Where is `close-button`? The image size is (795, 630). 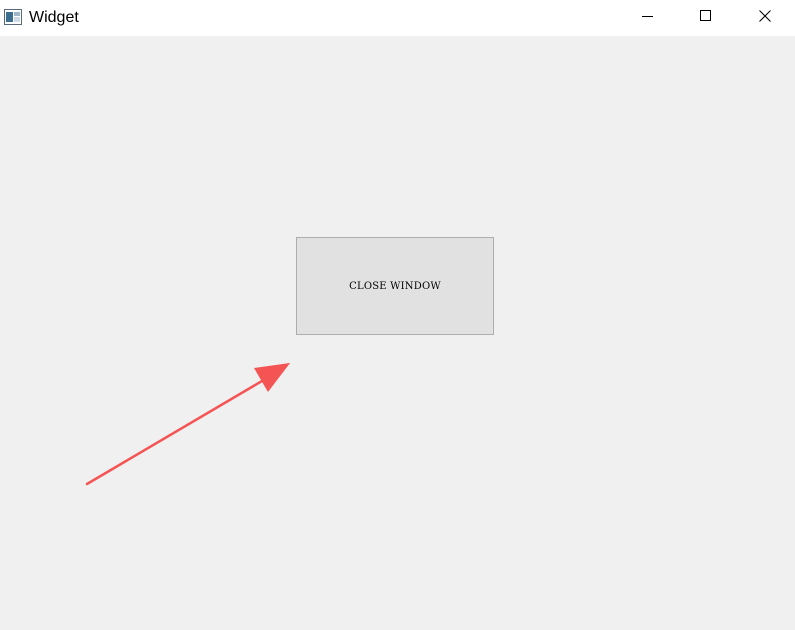 close-button is located at coordinates (765, 18).